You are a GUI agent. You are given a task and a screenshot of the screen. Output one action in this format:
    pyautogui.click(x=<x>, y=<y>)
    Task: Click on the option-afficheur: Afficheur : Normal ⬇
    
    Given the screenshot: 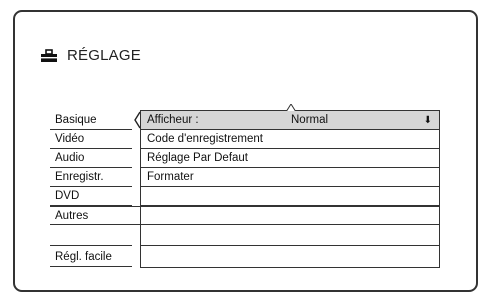 What is the action you would take?
    pyautogui.click(x=290, y=120)
    